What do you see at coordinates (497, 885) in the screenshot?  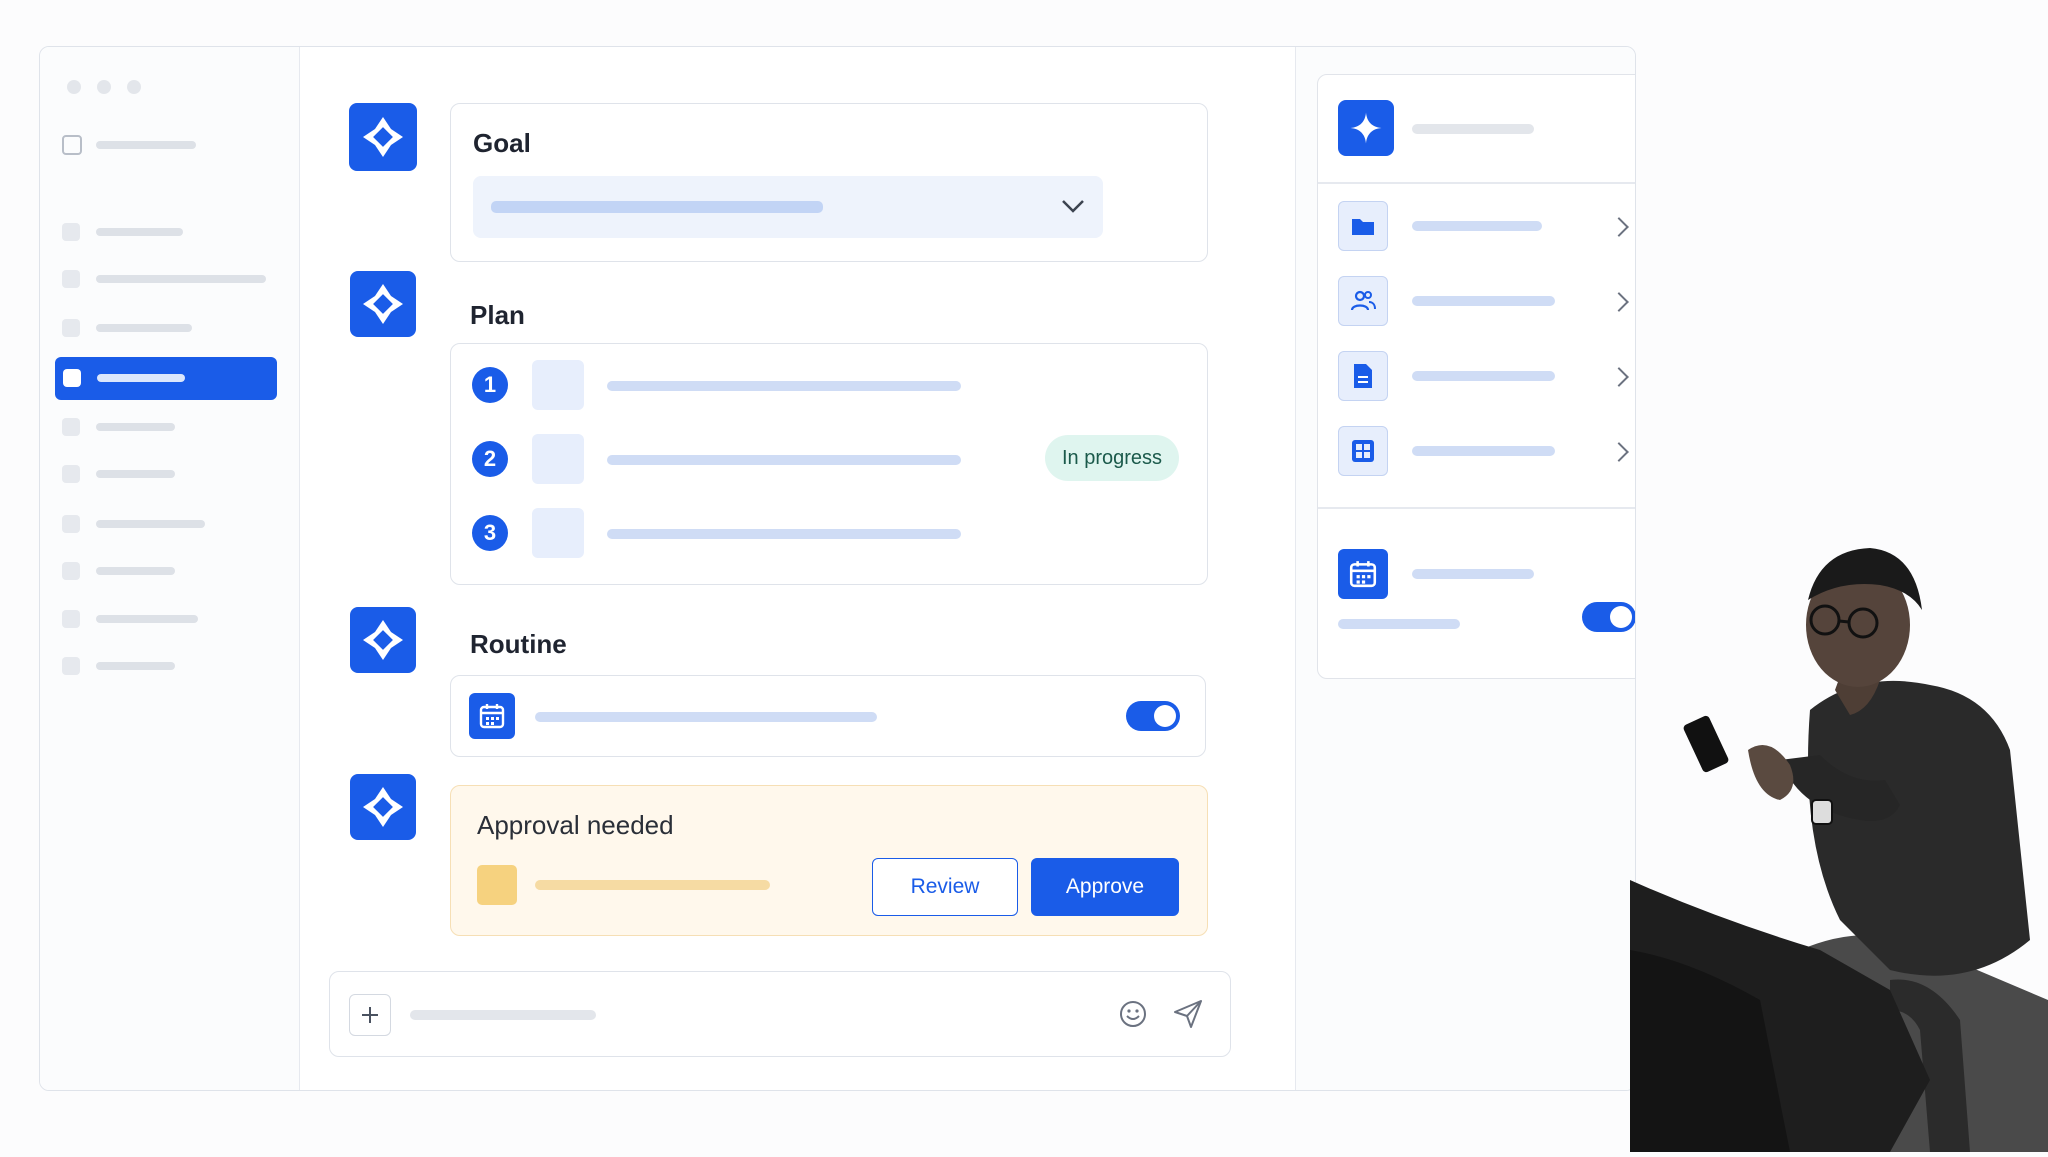 I see `approval-item-thumbnail` at bounding box center [497, 885].